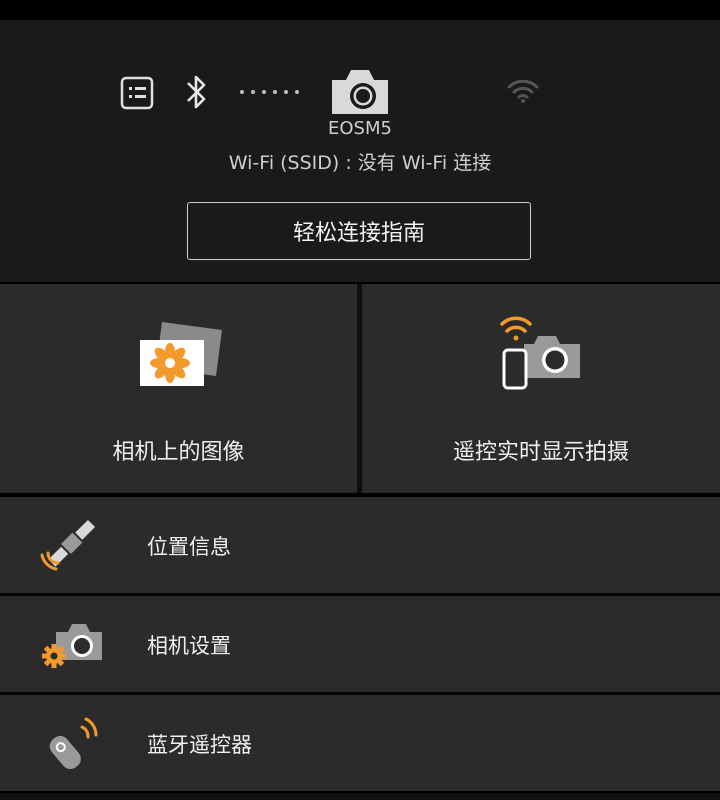 The width and height of the screenshot is (720, 800). Describe the element at coordinates (189, 547) in the screenshot. I see `menu-item-location-info-label: 位置信息` at that location.